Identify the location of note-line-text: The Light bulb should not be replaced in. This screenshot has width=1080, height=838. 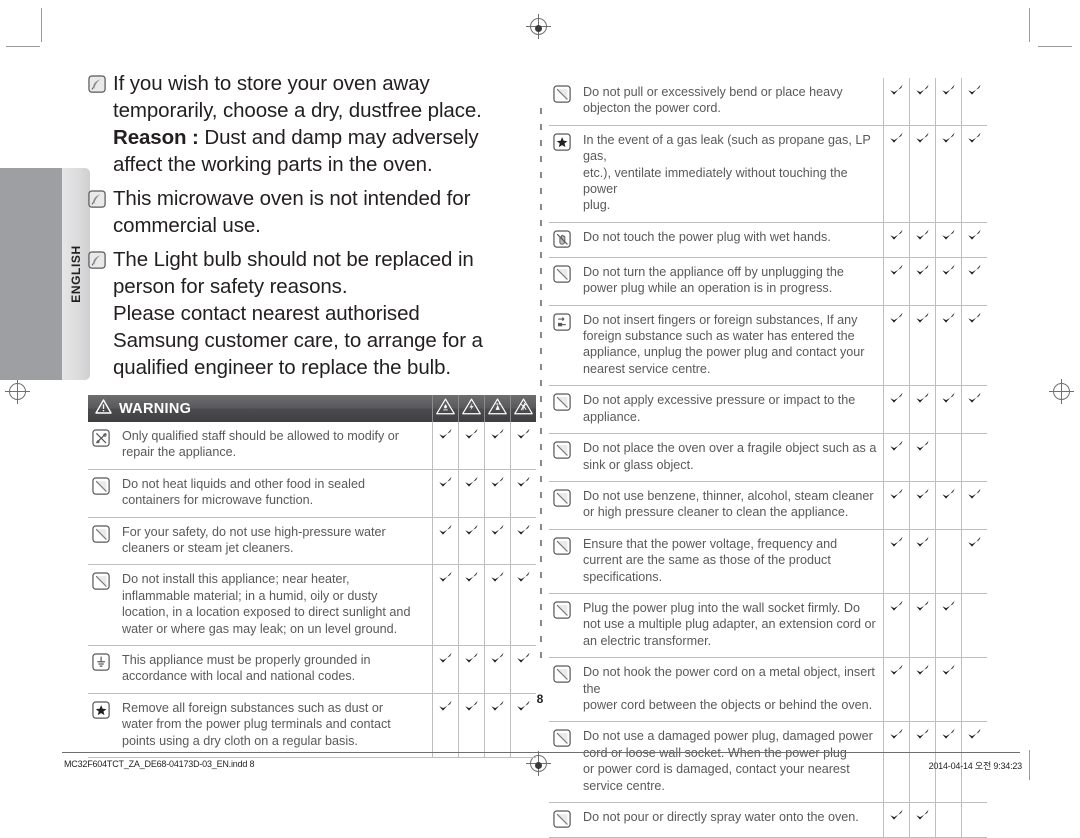
(293, 259).